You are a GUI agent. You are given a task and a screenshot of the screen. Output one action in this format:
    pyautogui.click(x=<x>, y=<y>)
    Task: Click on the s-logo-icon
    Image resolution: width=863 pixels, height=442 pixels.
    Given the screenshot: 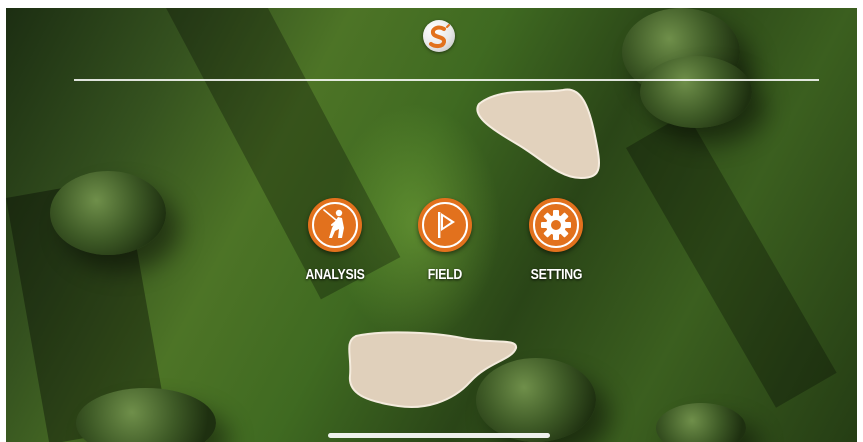 What is the action you would take?
    pyautogui.click(x=439, y=36)
    